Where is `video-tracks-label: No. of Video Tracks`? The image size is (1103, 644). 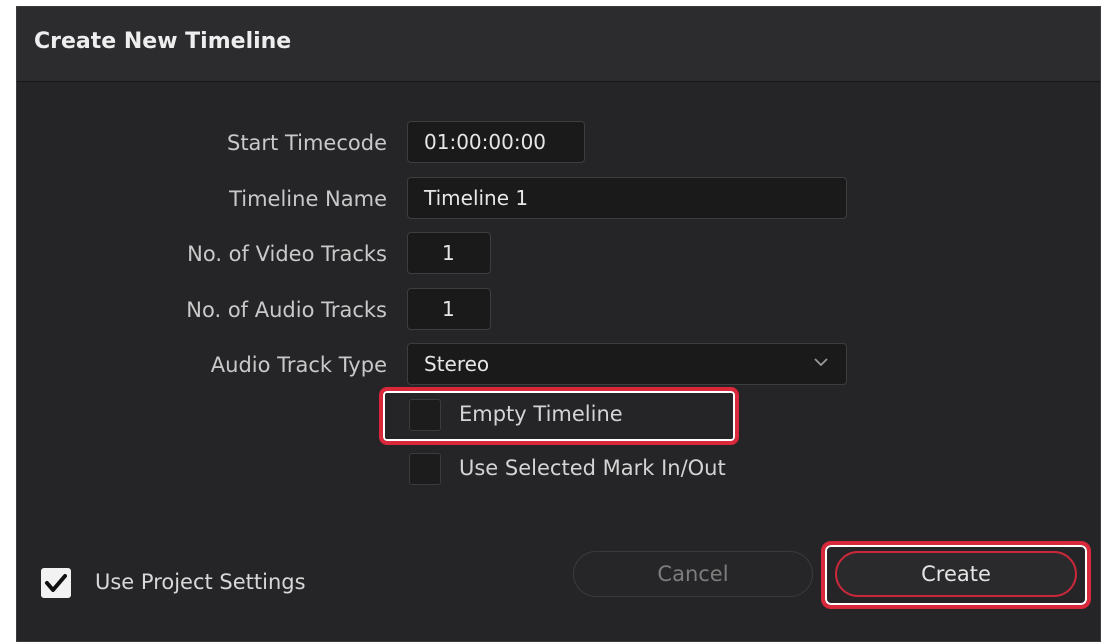 video-tracks-label: No. of Video Tracks is located at coordinates (287, 254).